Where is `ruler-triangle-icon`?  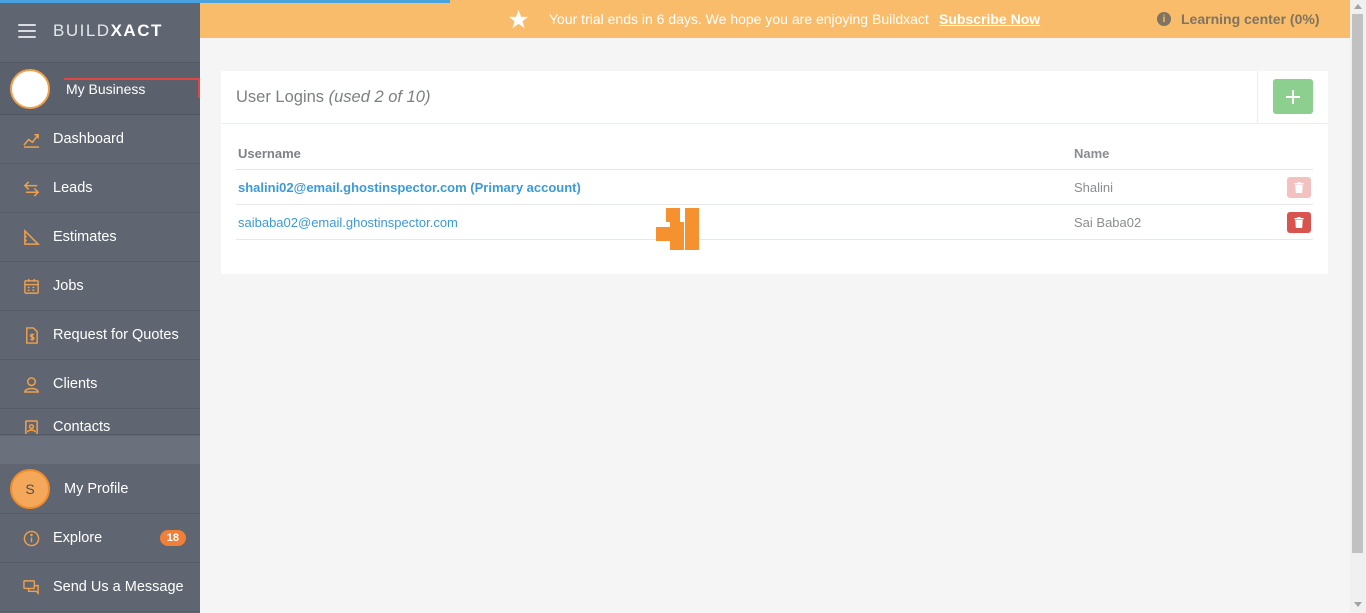 ruler-triangle-icon is located at coordinates (31, 237).